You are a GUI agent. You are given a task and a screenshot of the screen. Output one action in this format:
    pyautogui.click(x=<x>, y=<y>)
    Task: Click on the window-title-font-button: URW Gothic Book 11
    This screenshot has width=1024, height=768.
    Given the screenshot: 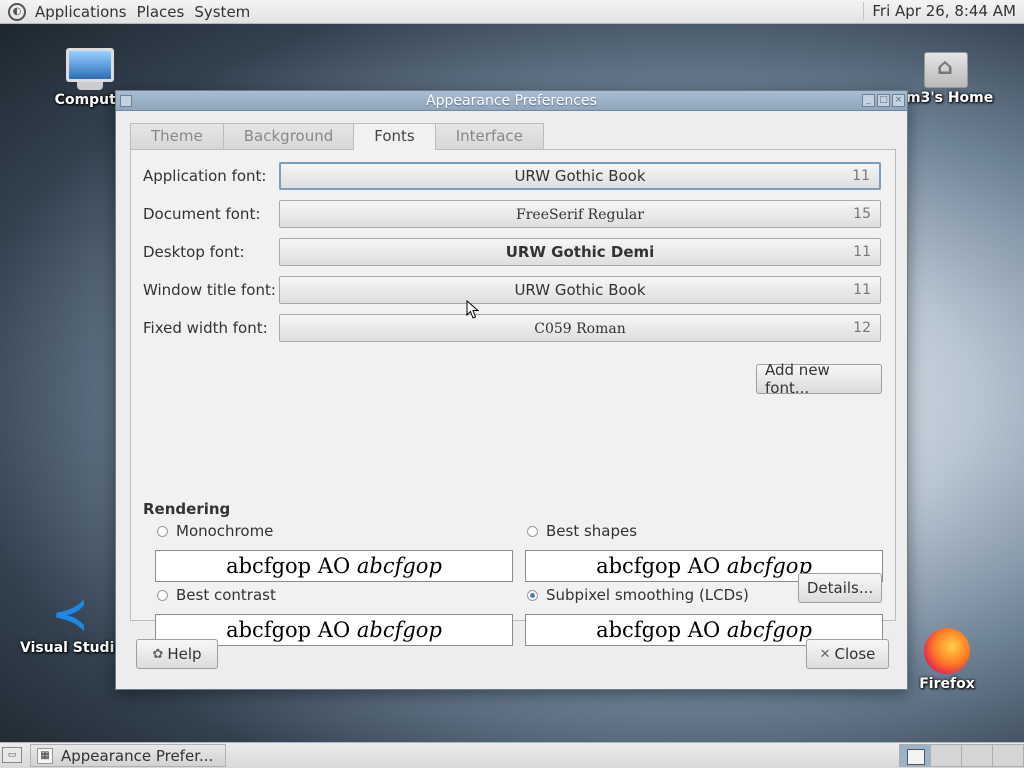 What is the action you would take?
    pyautogui.click(x=580, y=290)
    